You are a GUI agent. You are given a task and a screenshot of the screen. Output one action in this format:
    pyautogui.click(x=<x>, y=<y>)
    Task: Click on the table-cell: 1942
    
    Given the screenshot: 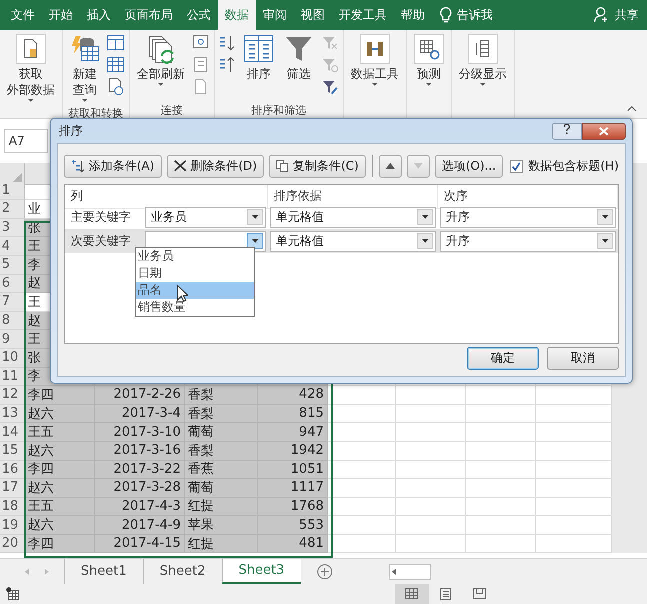 What is the action you would take?
    pyautogui.click(x=293, y=451)
    